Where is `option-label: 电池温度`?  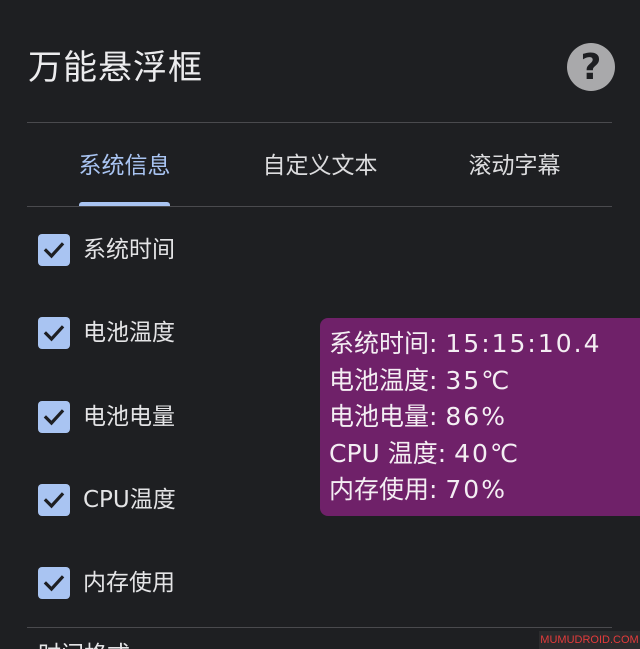
option-label: 电池温度 is located at coordinates (129, 333).